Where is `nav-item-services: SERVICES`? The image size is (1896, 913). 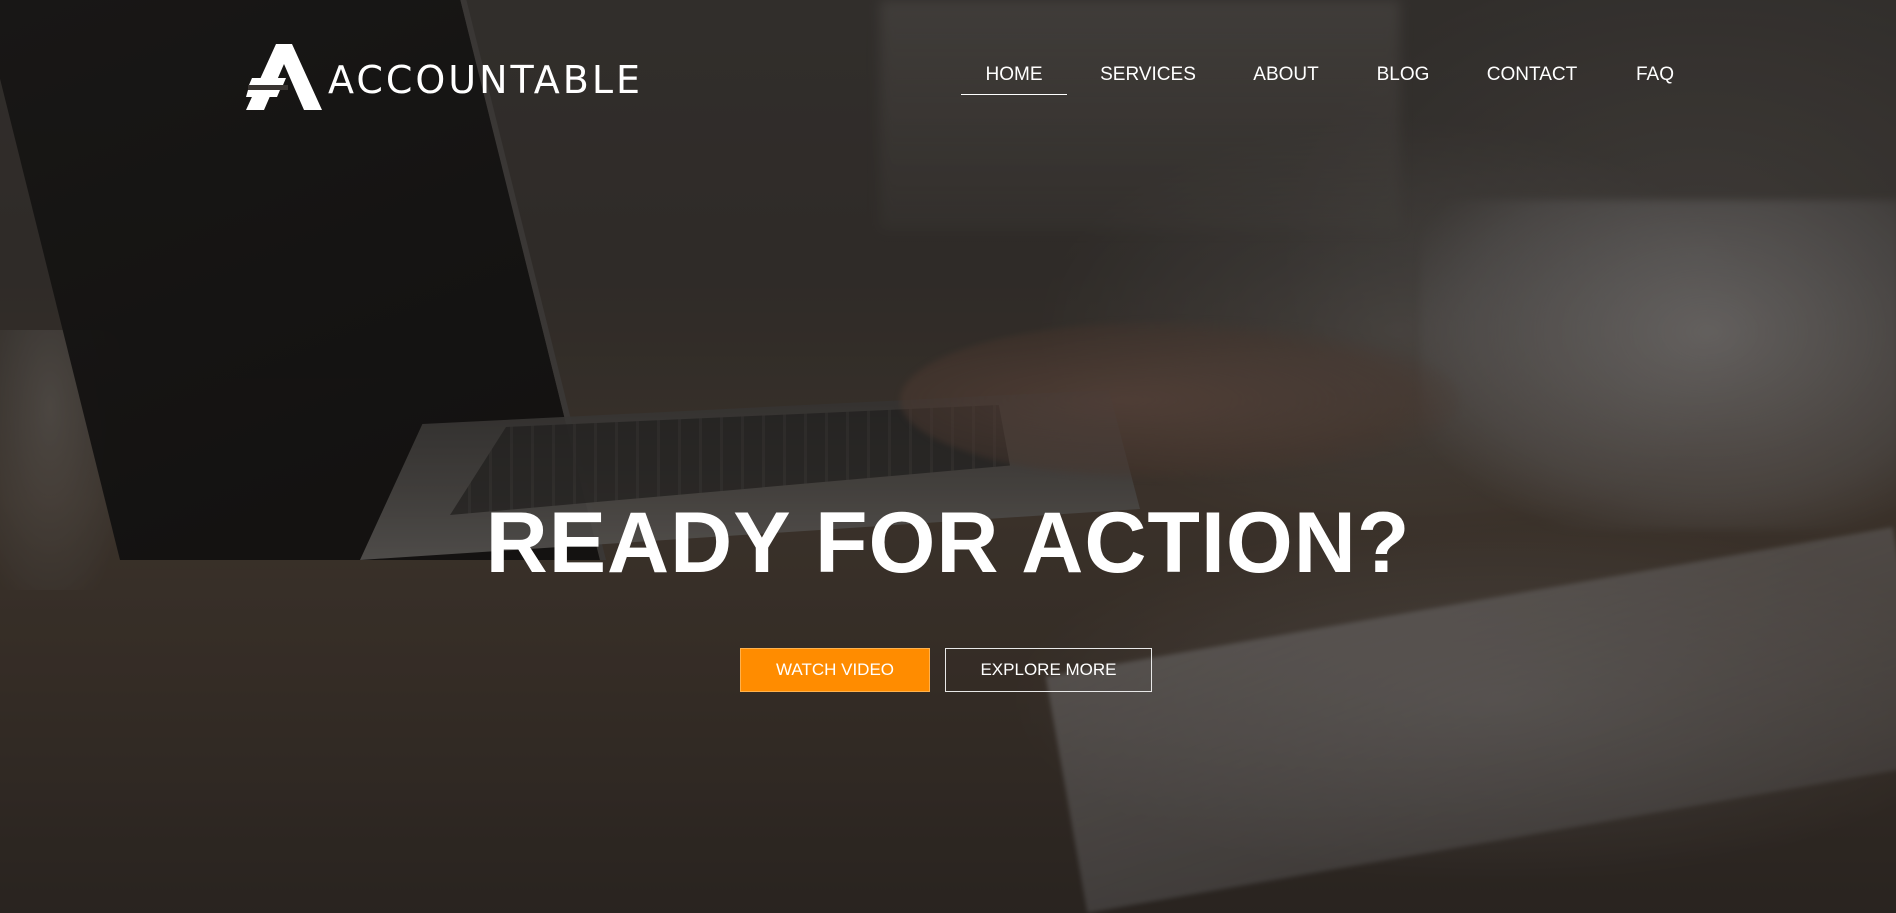
nav-item-services: SERVICES is located at coordinates (1148, 79).